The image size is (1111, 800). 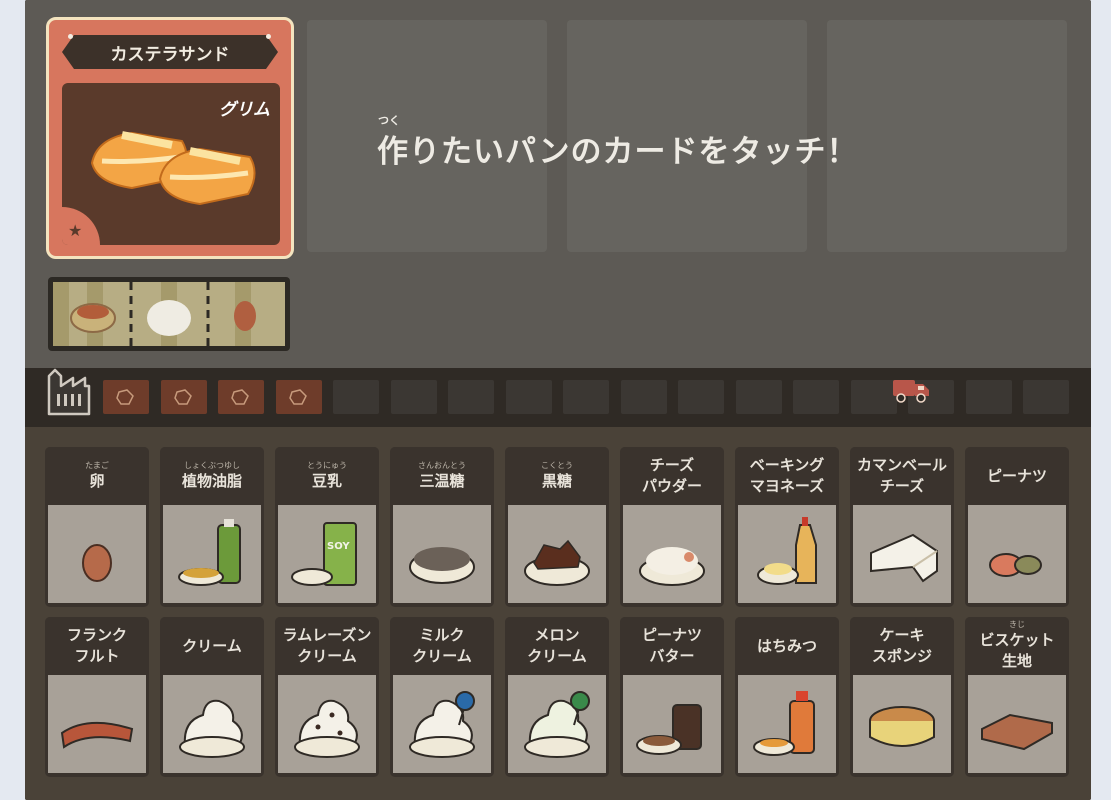 What do you see at coordinates (1017, 554) in the screenshot?
I see `peanut-icon` at bounding box center [1017, 554].